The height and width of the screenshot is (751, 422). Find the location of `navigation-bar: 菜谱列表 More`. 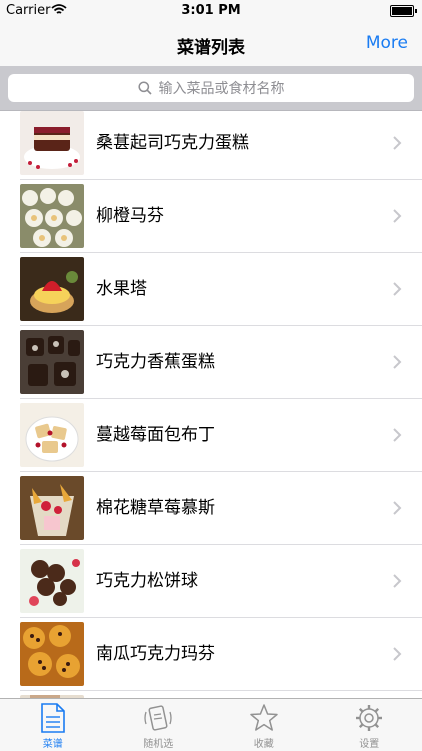

navigation-bar: 菜谱列表 More is located at coordinates (211, 44).